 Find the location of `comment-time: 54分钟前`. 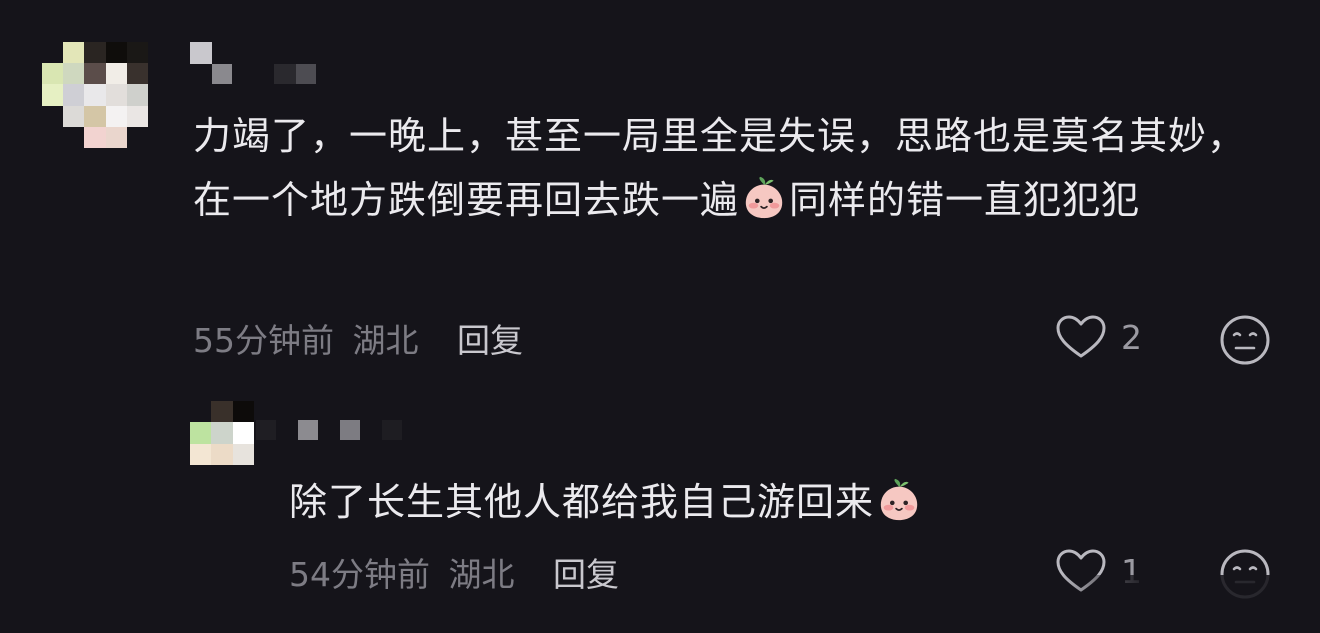

comment-time: 54分钟前 is located at coordinates (359, 574).